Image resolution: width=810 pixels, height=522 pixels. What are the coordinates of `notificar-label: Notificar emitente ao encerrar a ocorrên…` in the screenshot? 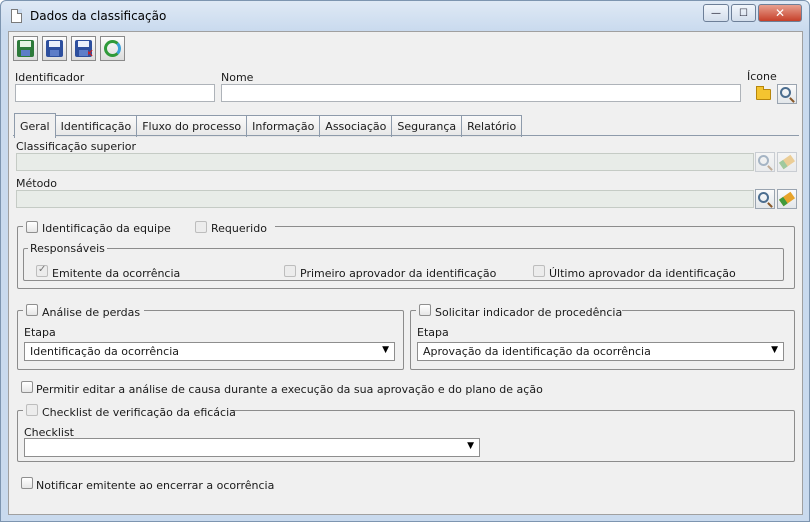 It's located at (155, 485).